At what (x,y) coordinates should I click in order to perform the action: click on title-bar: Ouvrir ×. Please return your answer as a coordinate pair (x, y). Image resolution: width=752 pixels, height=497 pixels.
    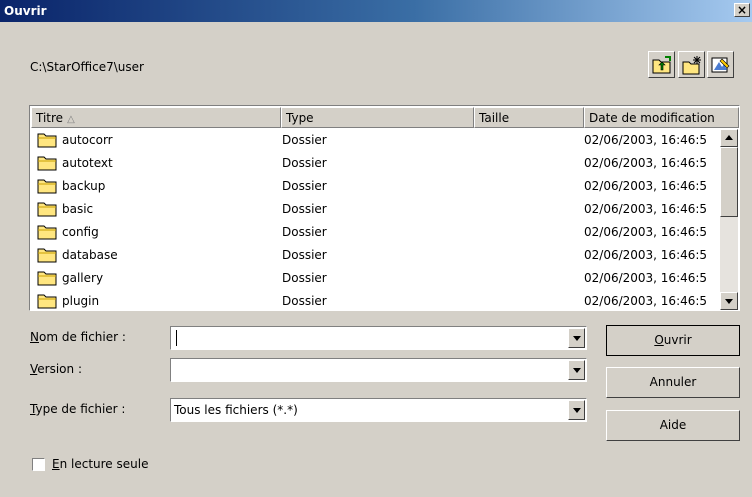
    Looking at the image, I should click on (376, 11).